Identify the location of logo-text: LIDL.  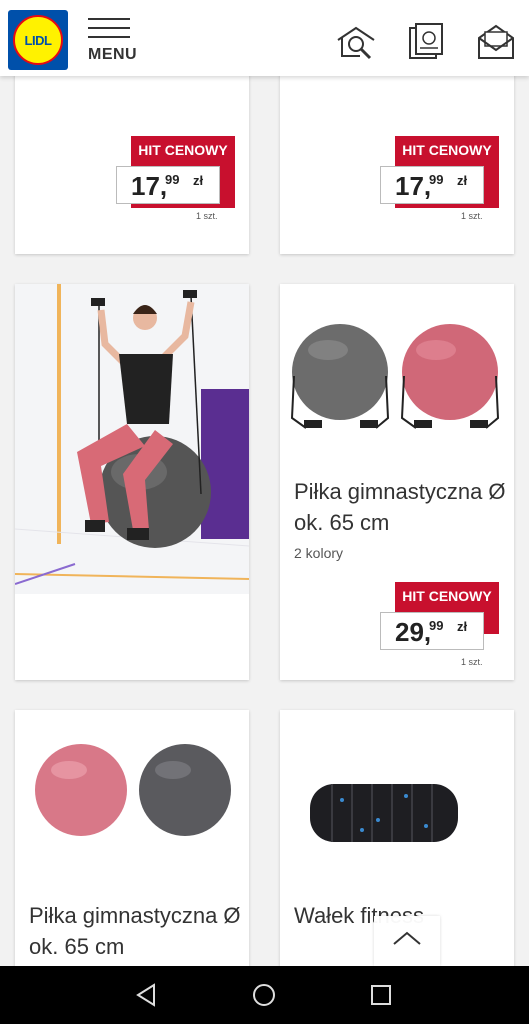
(38, 40).